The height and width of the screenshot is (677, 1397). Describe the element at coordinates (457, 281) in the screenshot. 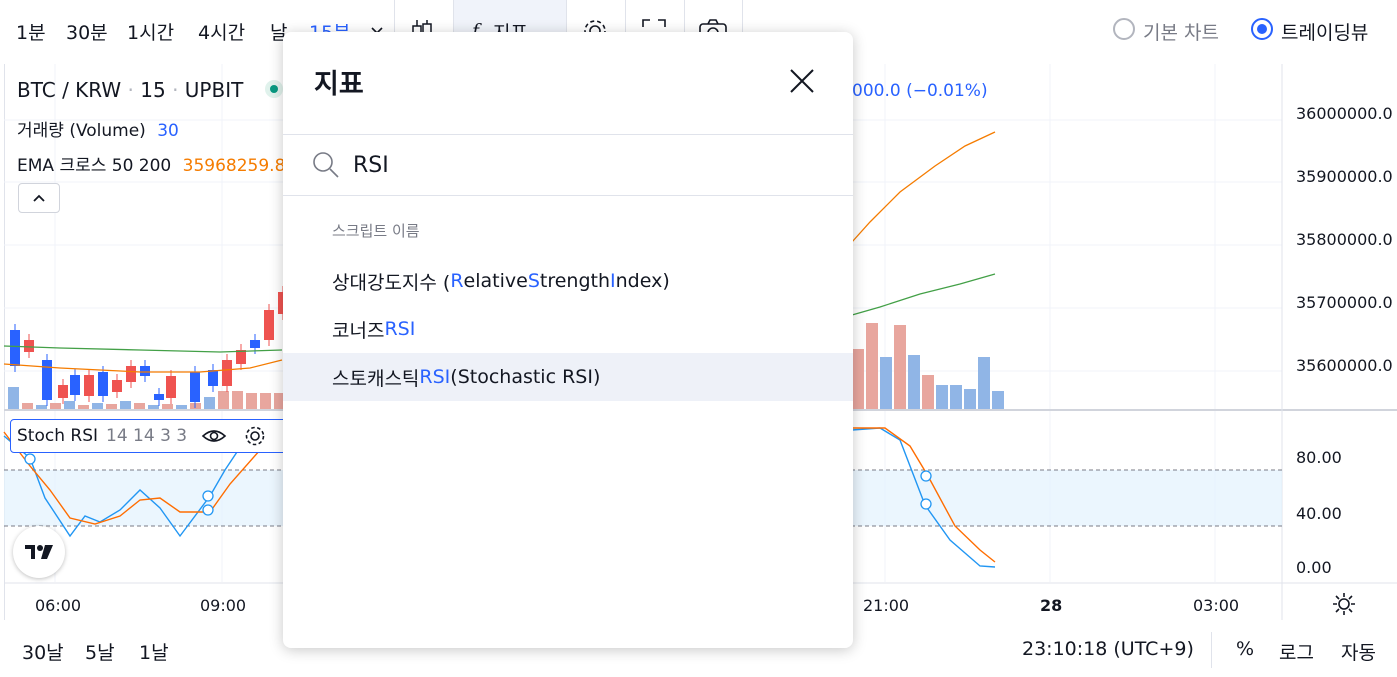

I see `result-highlight: R` at that location.